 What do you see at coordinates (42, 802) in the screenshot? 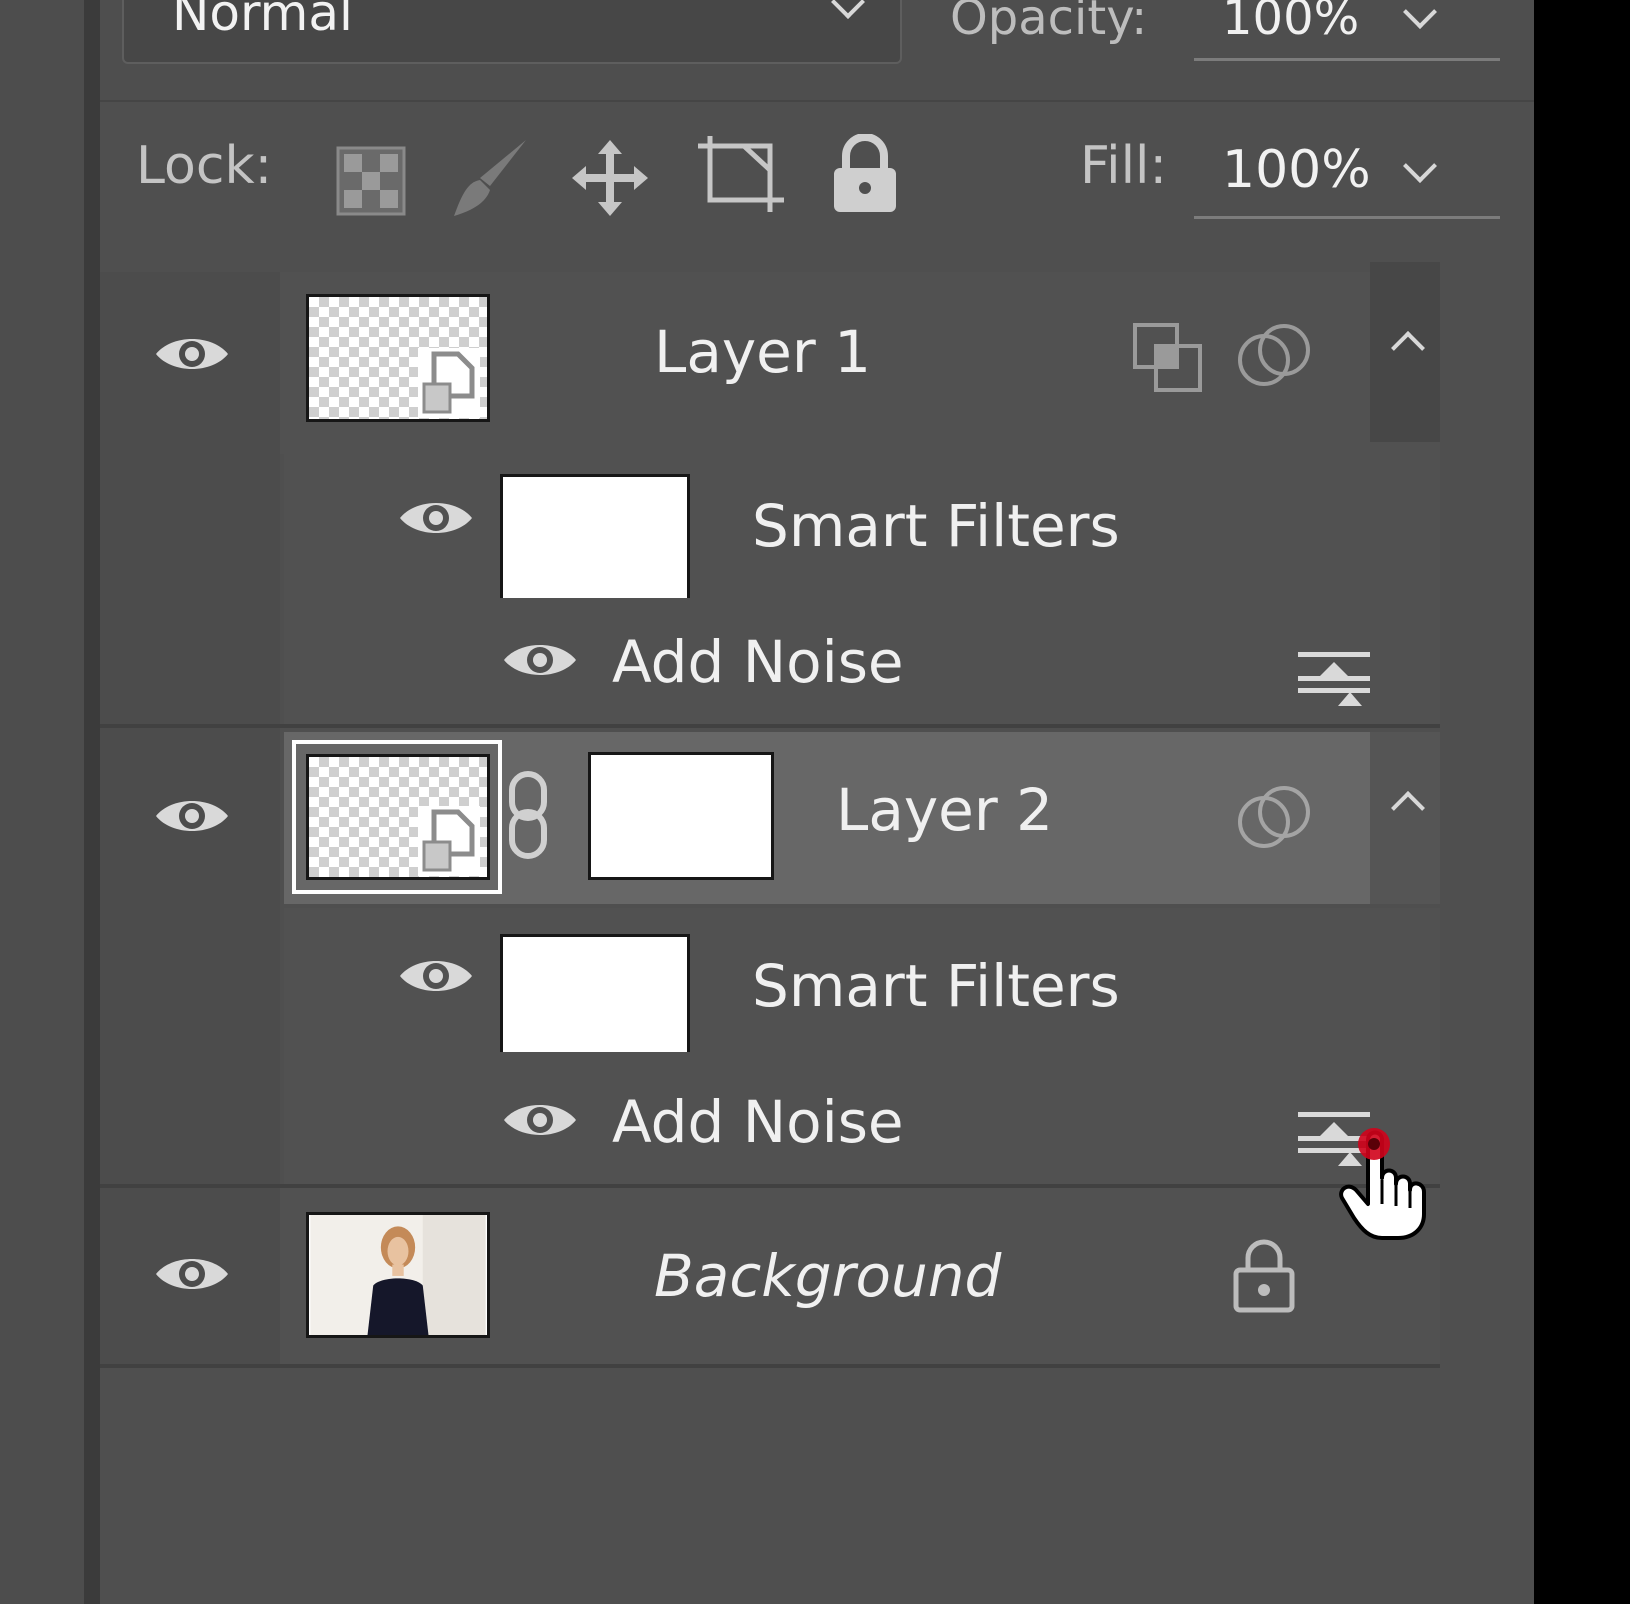
I see `left-toolbar-strip` at bounding box center [42, 802].